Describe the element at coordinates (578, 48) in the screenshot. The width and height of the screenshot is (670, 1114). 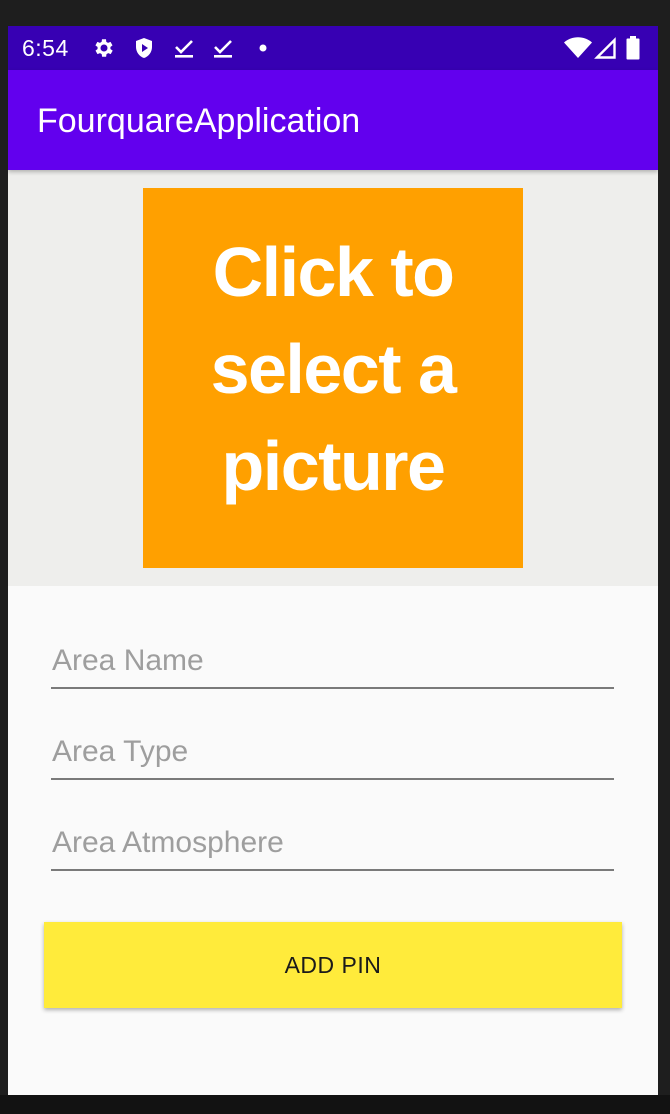
I see `wifi-icon` at that location.